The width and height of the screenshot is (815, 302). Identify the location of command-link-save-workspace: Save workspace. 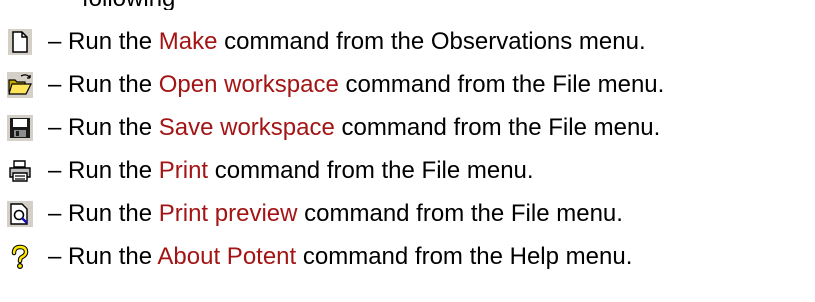
(247, 127).